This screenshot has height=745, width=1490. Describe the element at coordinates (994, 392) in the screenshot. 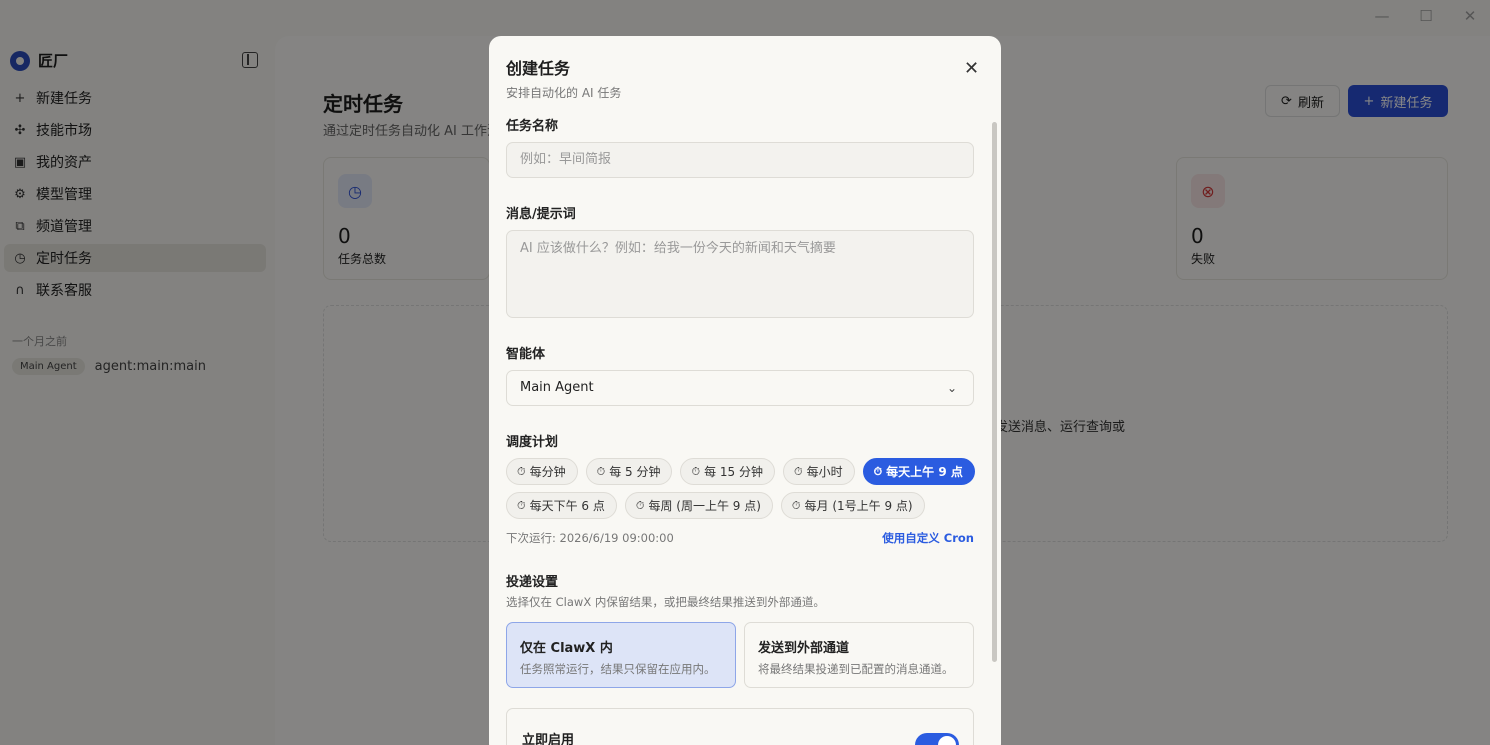

I see `dialog-scrollbar` at that location.